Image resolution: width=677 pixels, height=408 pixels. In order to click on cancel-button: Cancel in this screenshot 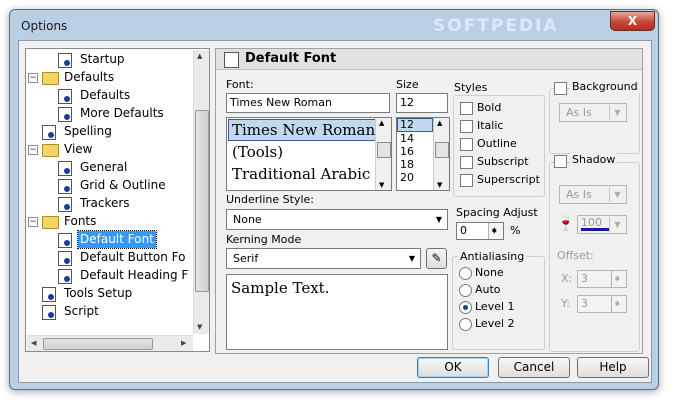, I will do `click(534, 367)`.